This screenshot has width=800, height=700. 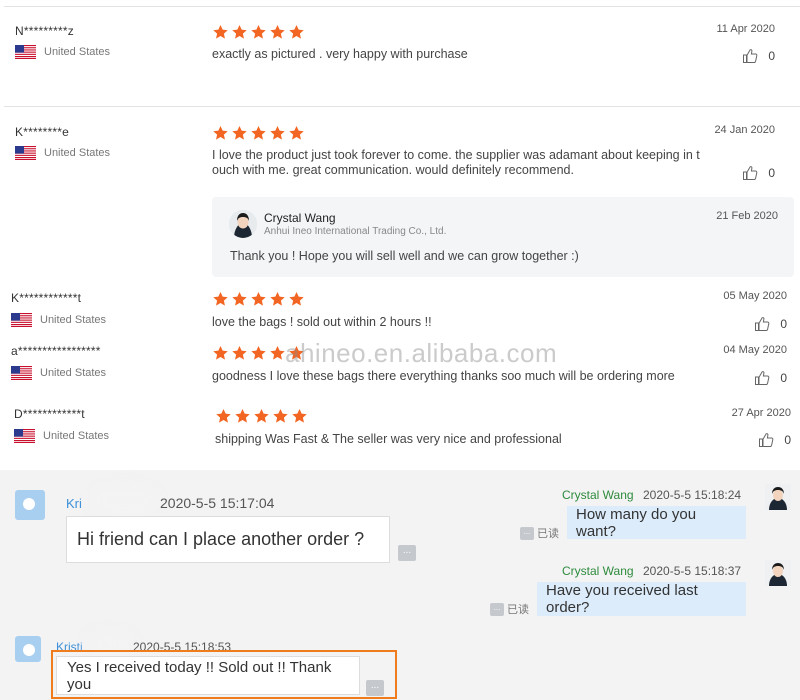 I want to click on message-bubble: Hi friend can I place another order ?, so click(x=228, y=539).